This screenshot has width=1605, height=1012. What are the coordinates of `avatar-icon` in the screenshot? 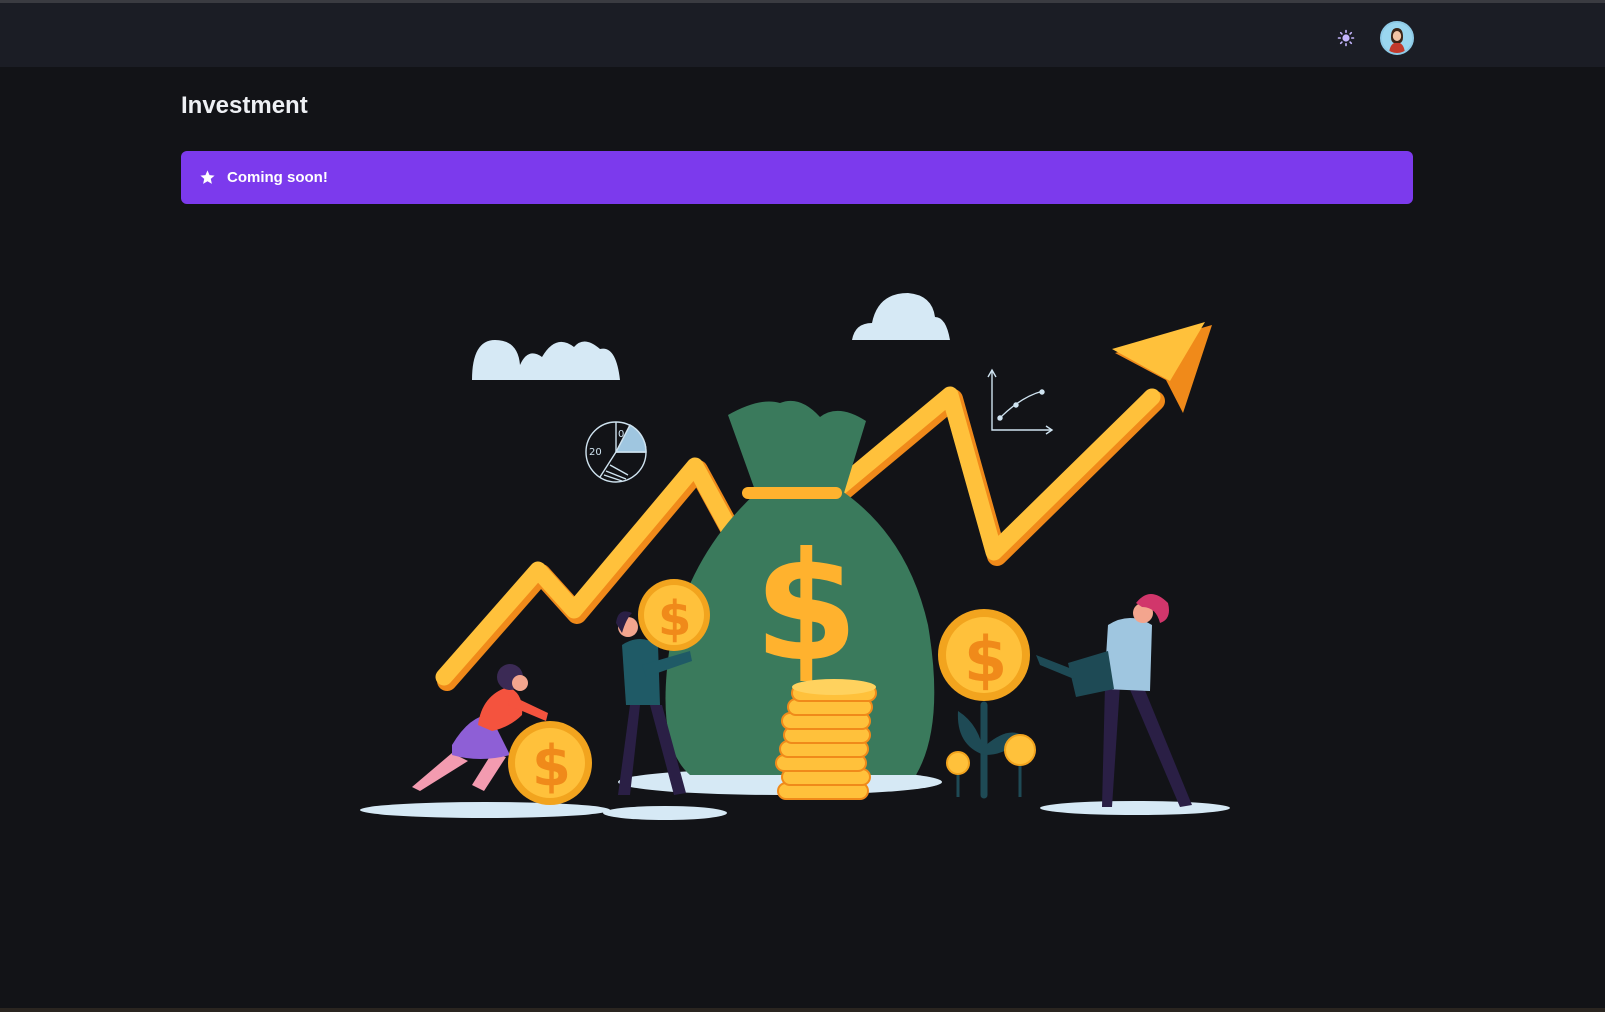 It's located at (1397, 38).